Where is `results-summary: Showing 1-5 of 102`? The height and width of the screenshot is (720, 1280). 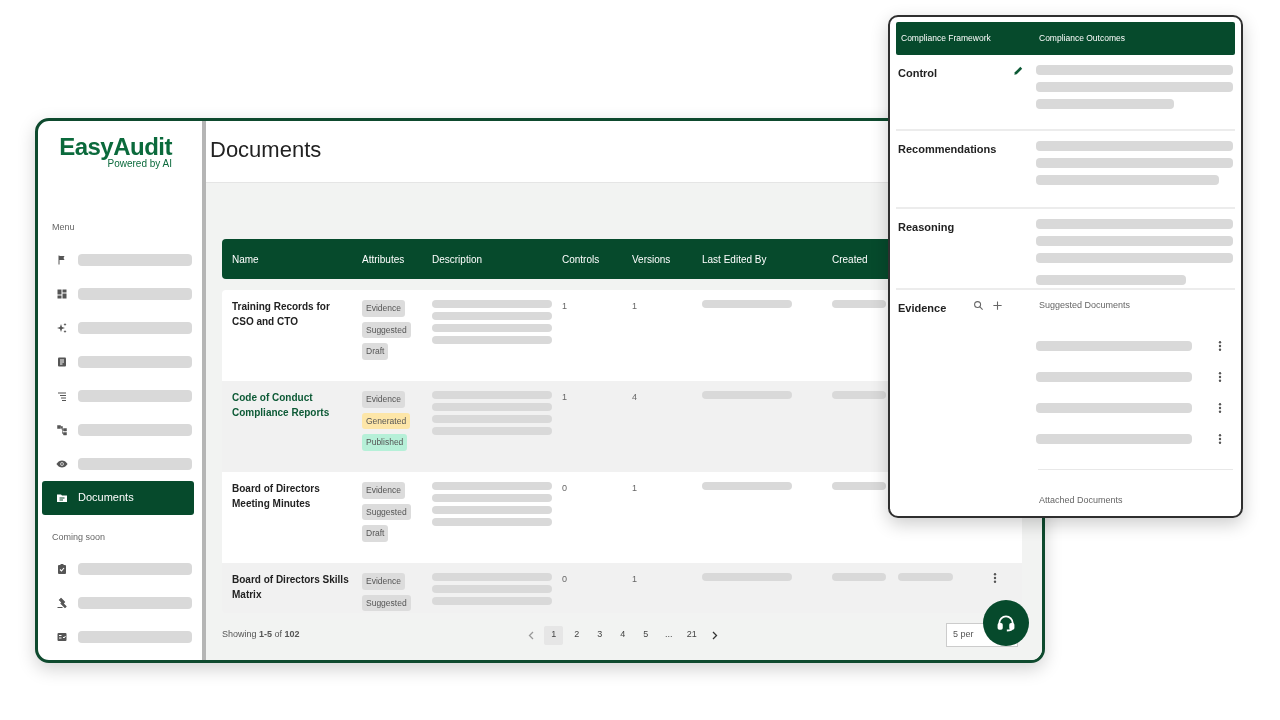 results-summary: Showing 1-5 of 102 is located at coordinates (261, 635).